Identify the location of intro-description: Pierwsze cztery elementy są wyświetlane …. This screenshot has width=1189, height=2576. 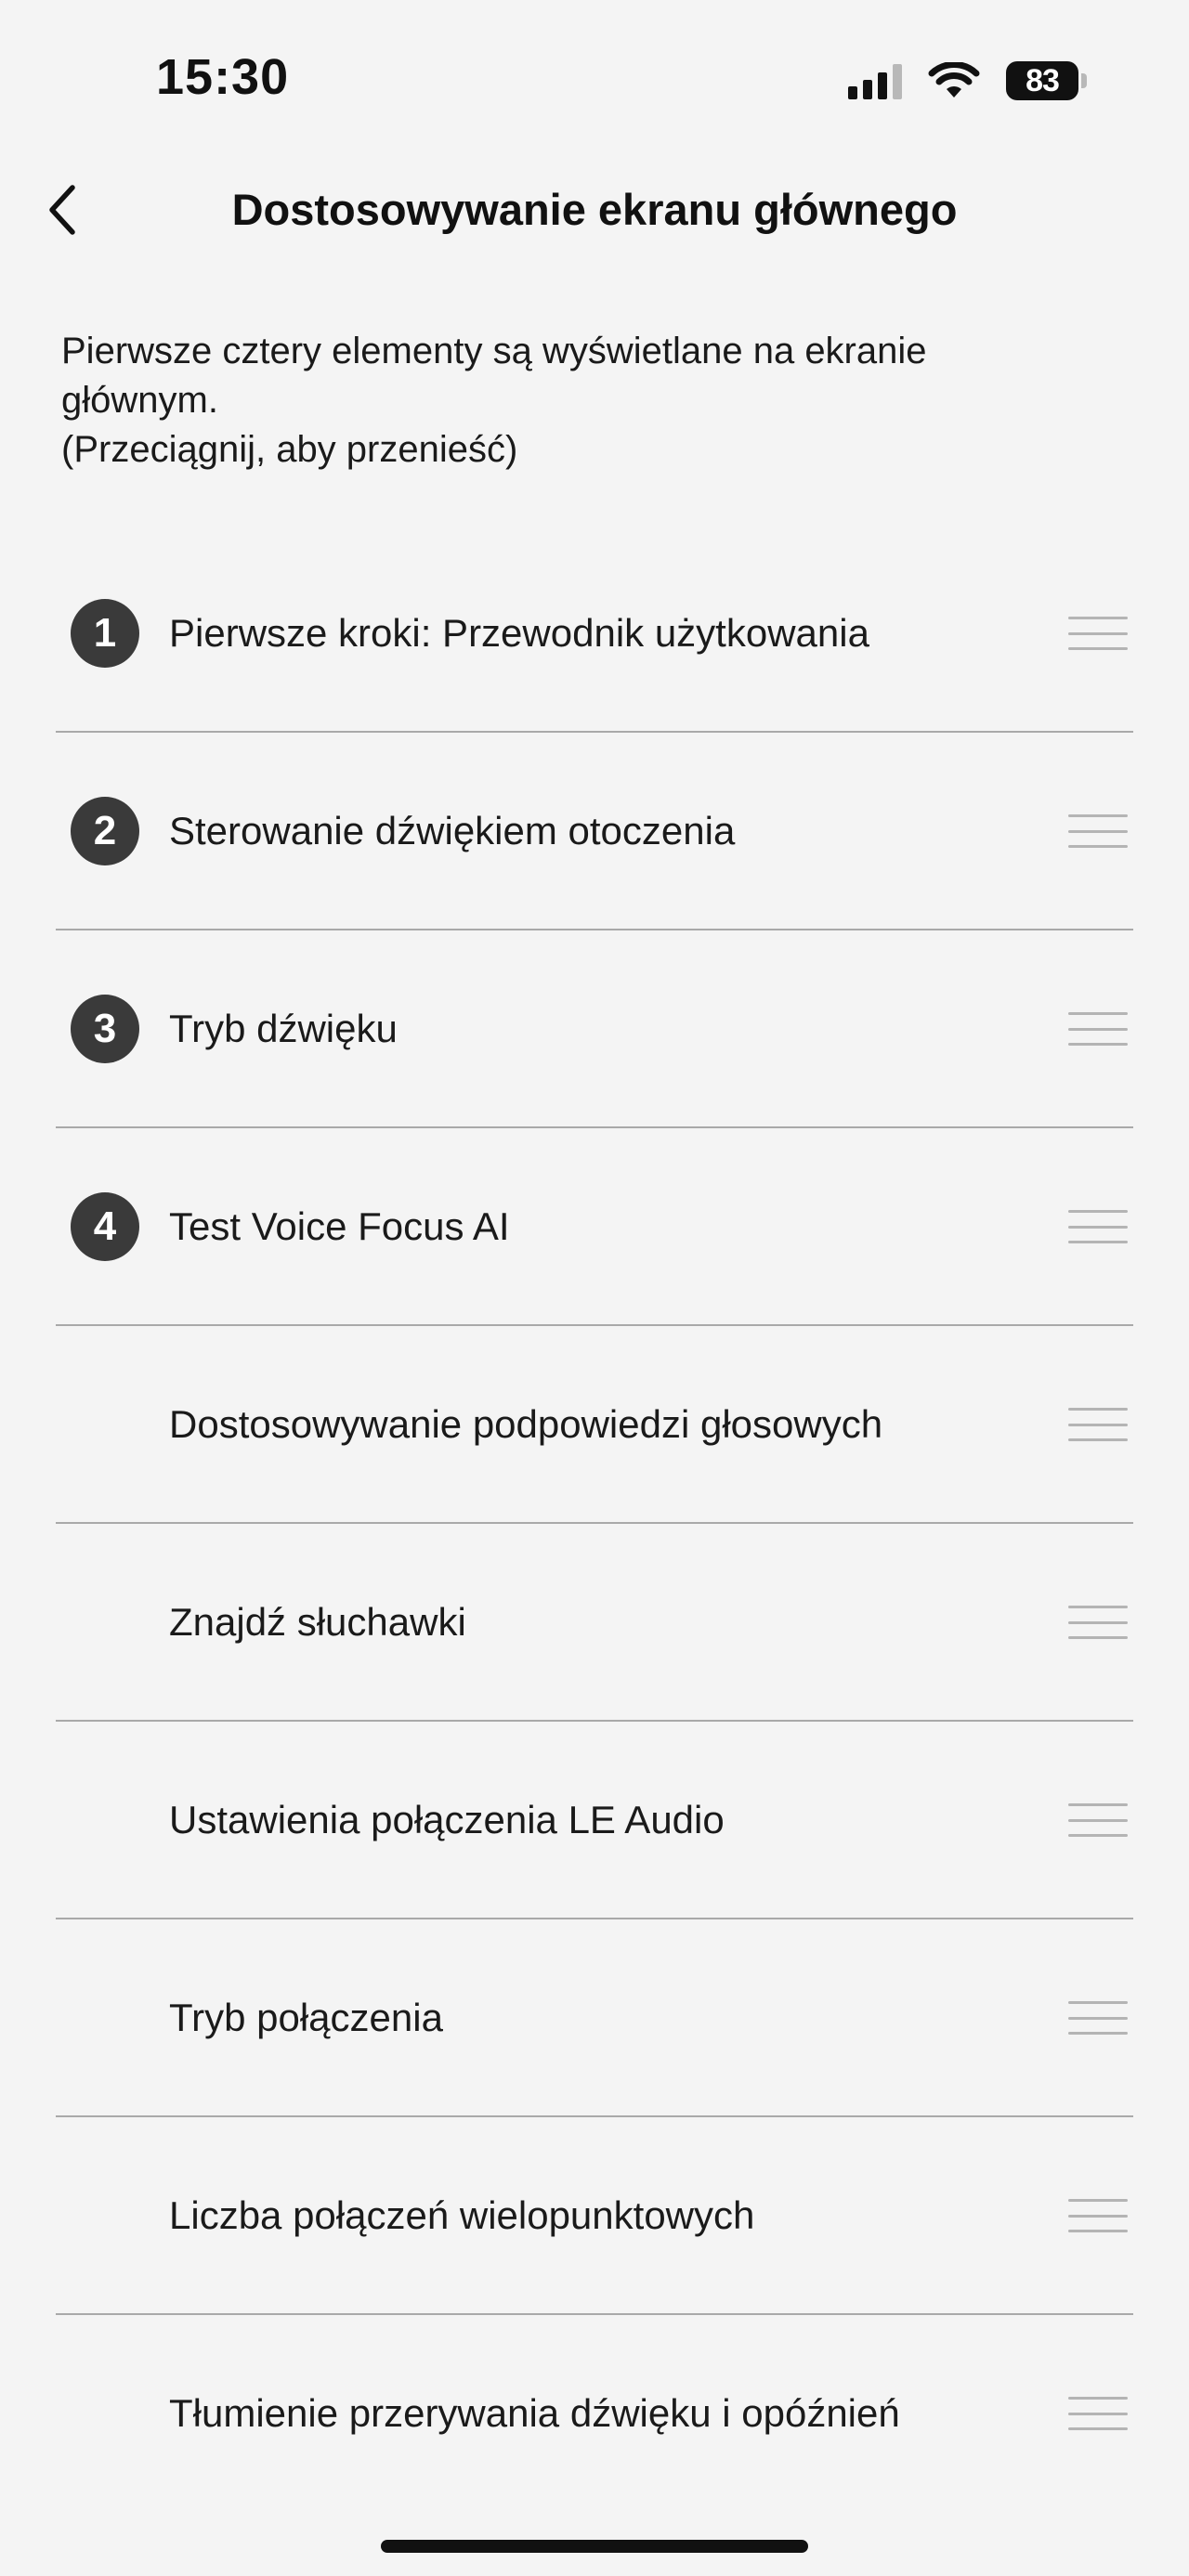
(494, 376).